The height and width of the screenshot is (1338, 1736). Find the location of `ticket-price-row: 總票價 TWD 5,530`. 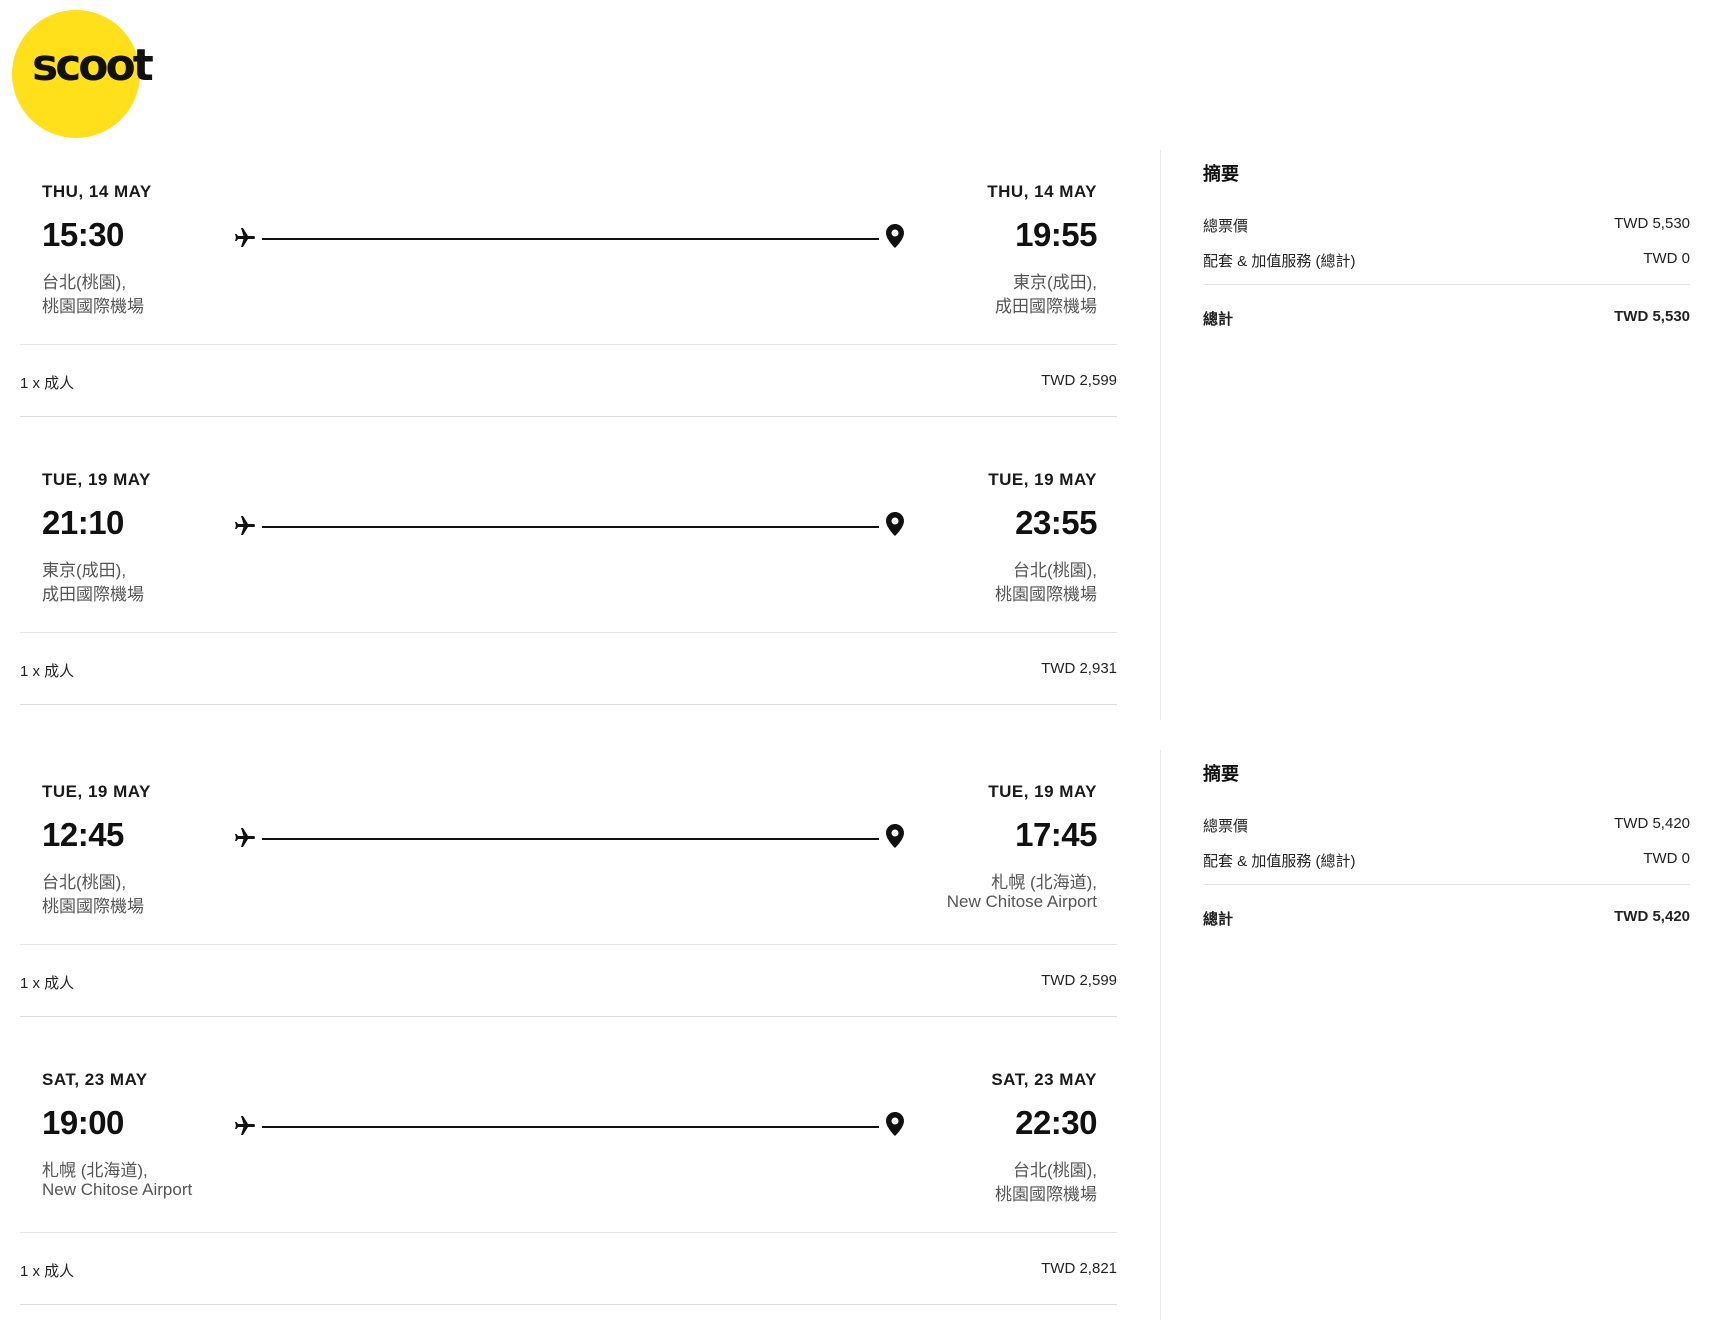

ticket-price-row: 總票價 TWD 5,530 is located at coordinates (1446, 226).